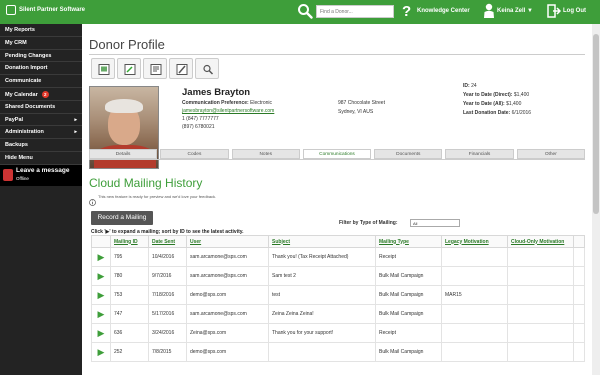 Image resolution: width=600 pixels, height=375 pixels. Describe the element at coordinates (155, 68) in the screenshot. I see `toolbar-notes-button` at that location.